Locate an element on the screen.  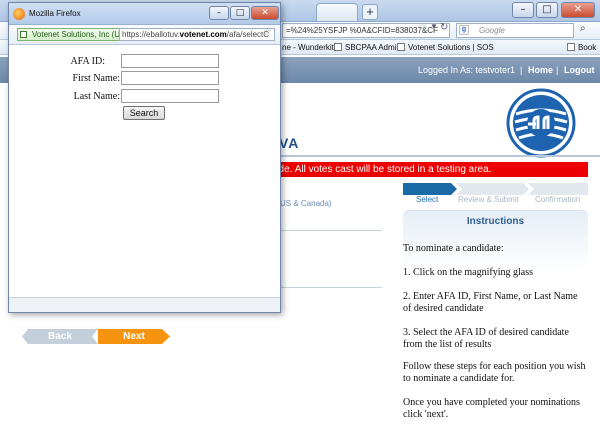
popup-title: Mozilla Firefox is located at coordinates (55, 13).